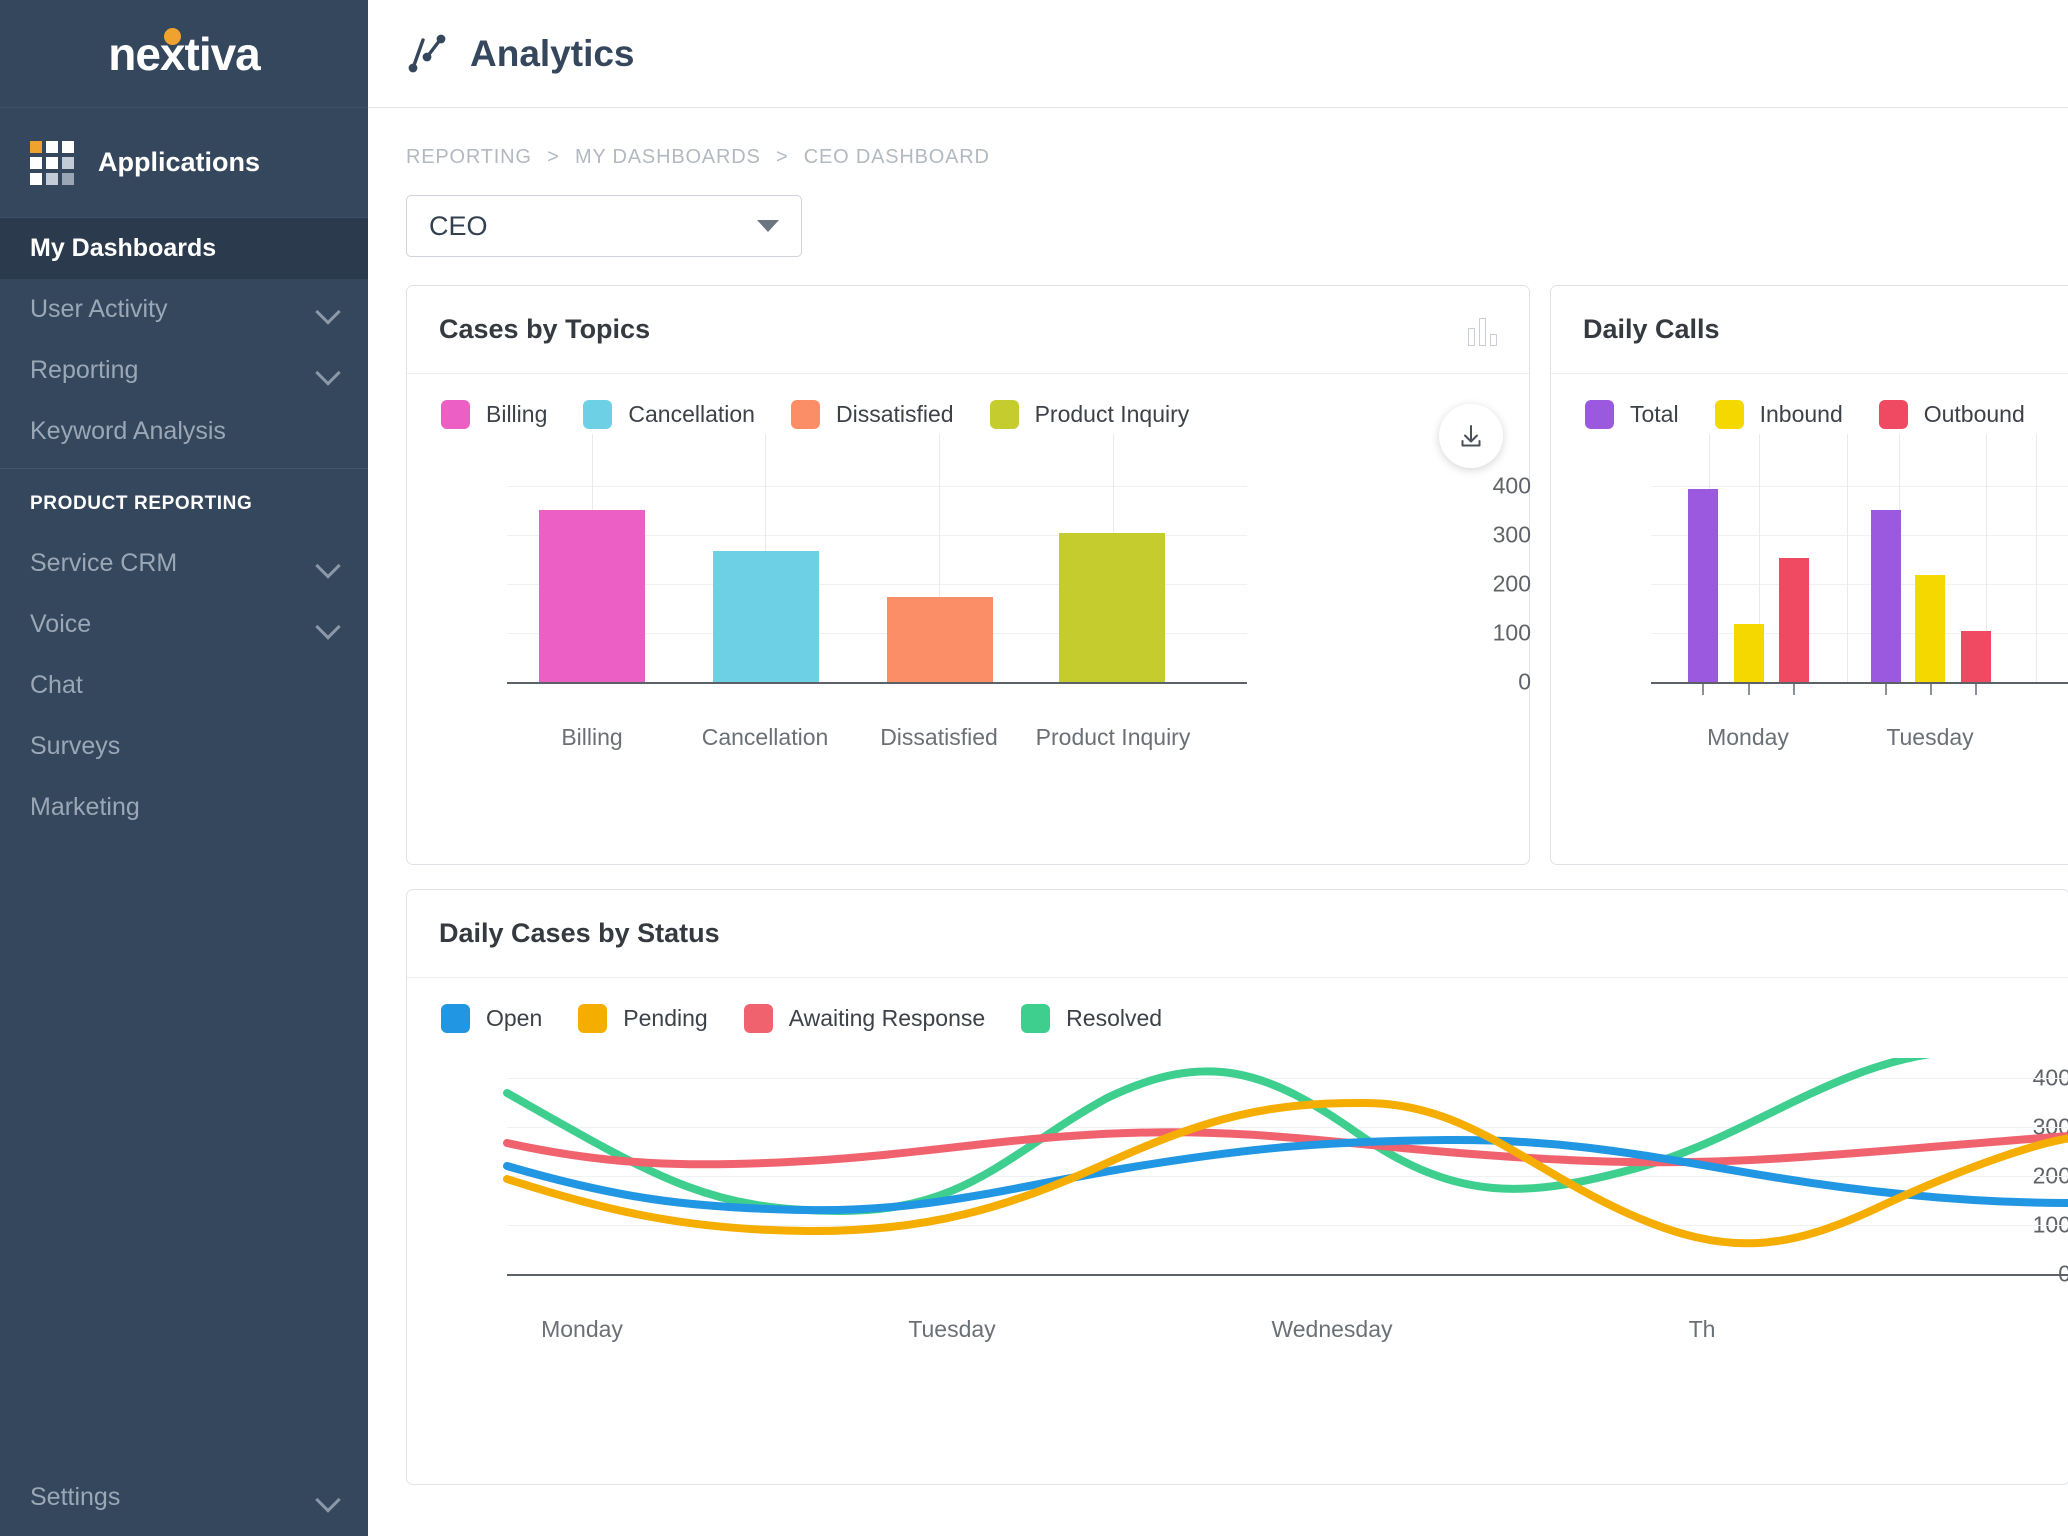 This screenshot has width=2068, height=1536. What do you see at coordinates (184, 309) in the screenshot?
I see `sidebar-item-user-activity: User Activity` at bounding box center [184, 309].